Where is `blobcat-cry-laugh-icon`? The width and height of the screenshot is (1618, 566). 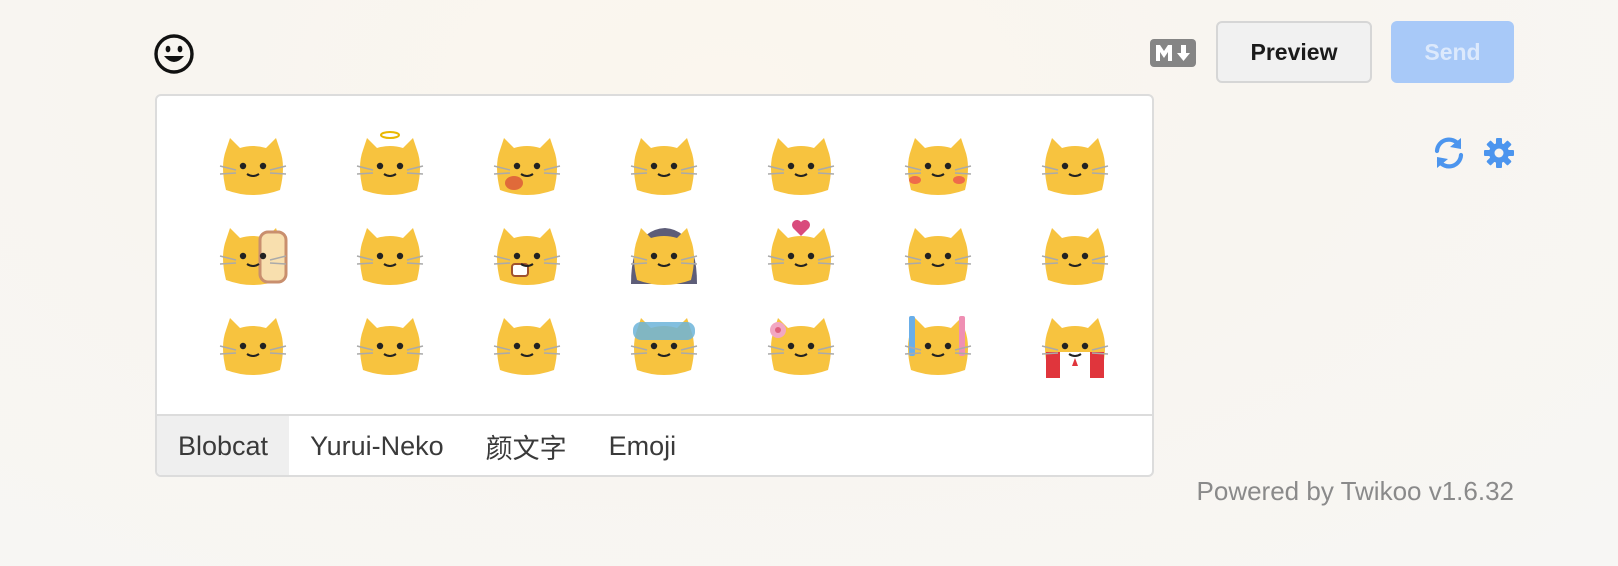
blobcat-cry-laugh-icon is located at coordinates (937, 256).